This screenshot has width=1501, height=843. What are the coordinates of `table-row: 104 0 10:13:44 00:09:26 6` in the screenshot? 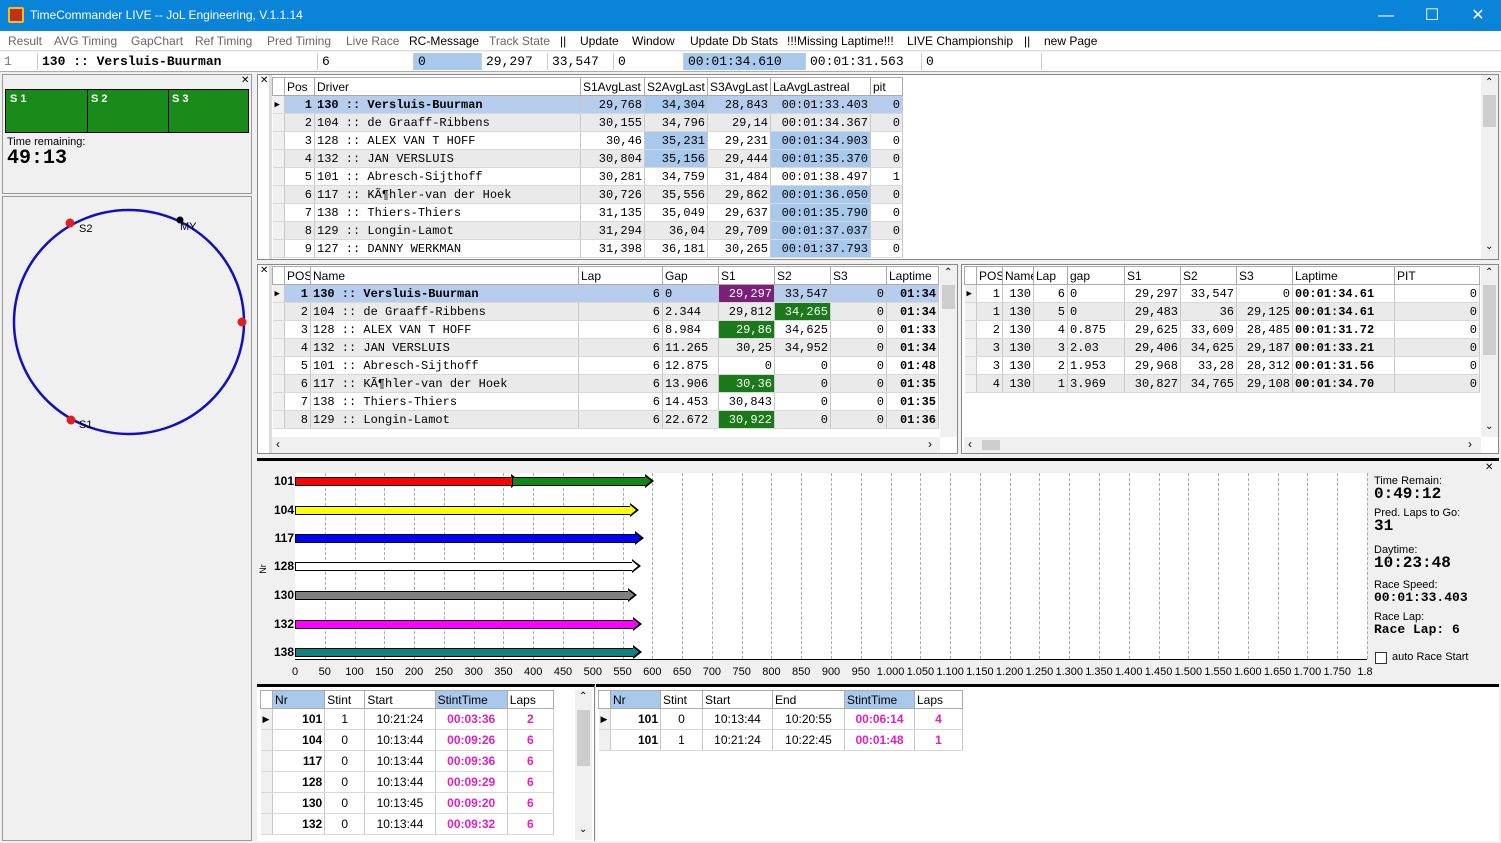 It's located at (407, 740).